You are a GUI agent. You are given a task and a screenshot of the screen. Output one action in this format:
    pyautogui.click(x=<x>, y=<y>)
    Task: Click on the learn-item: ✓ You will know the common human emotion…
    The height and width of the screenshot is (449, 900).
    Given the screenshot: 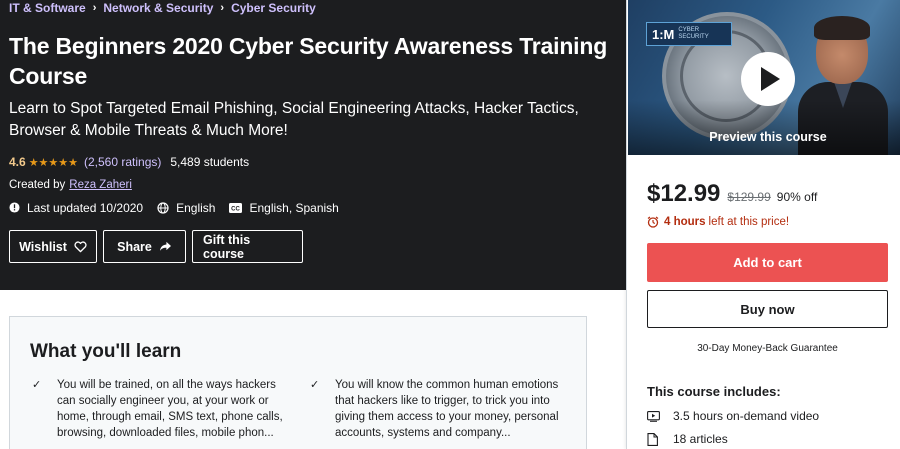 What is the action you would take?
    pyautogui.click(x=442, y=409)
    